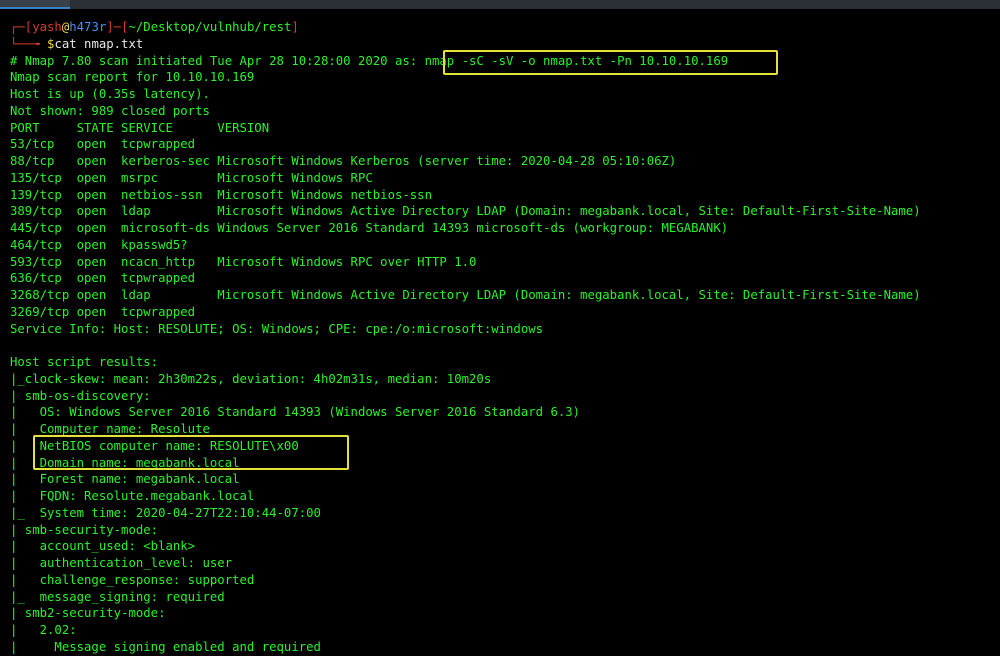 This screenshot has height=656, width=1000. What do you see at coordinates (121, 563) in the screenshot?
I see `script-line: | authentication_level: user` at bounding box center [121, 563].